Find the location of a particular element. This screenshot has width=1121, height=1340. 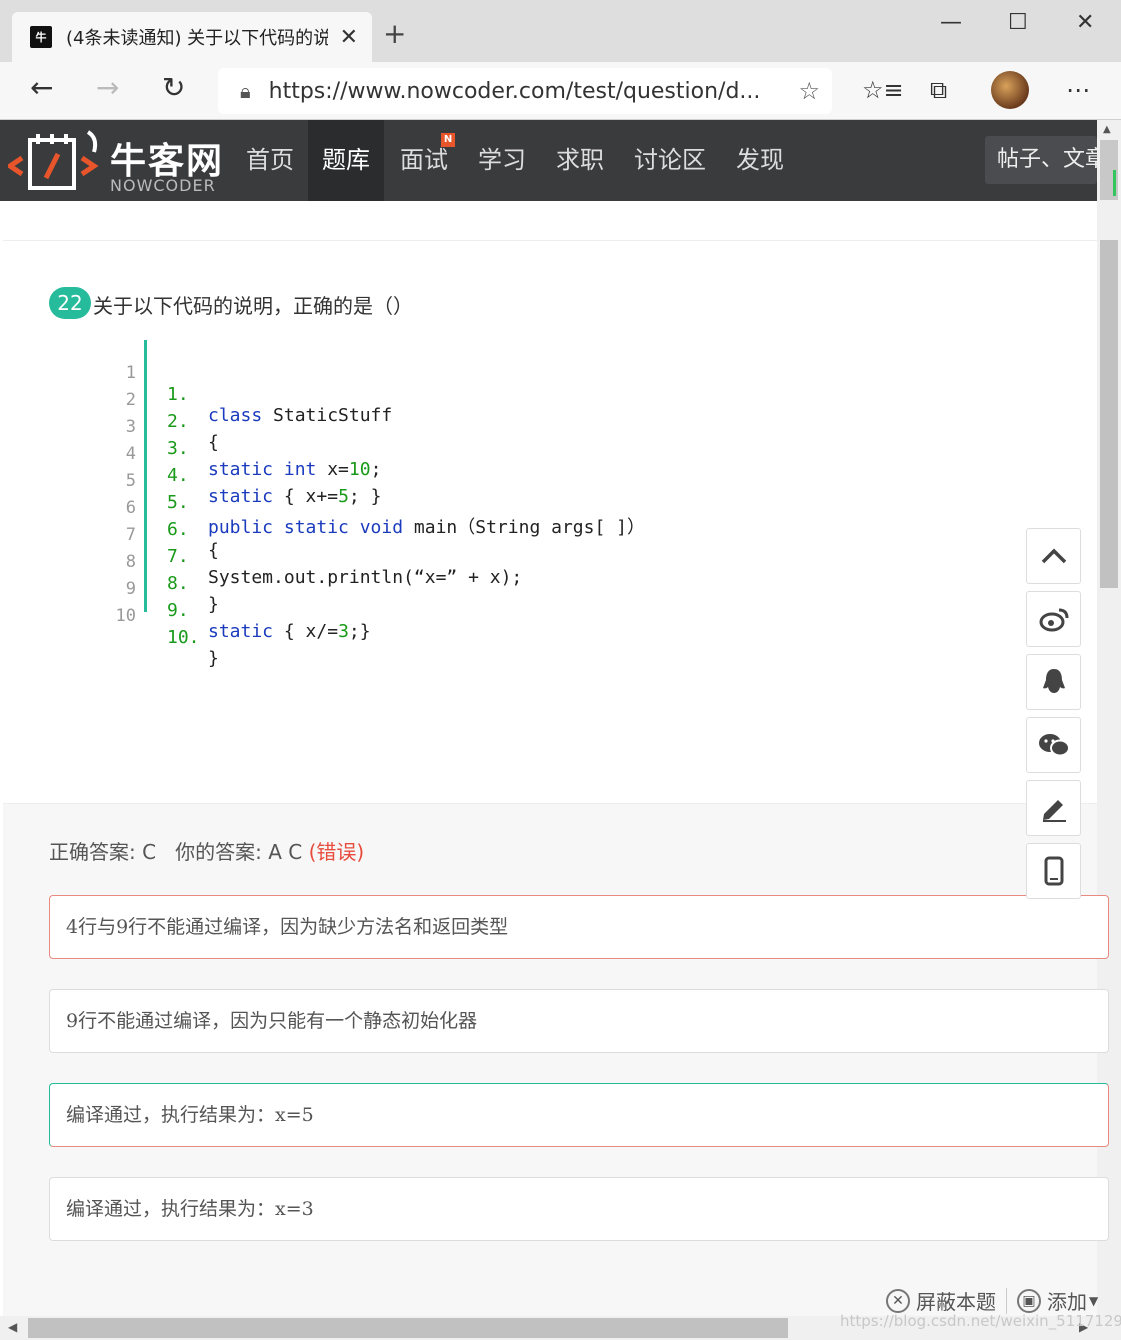

answer-status: (错误) is located at coordinates (336, 852).